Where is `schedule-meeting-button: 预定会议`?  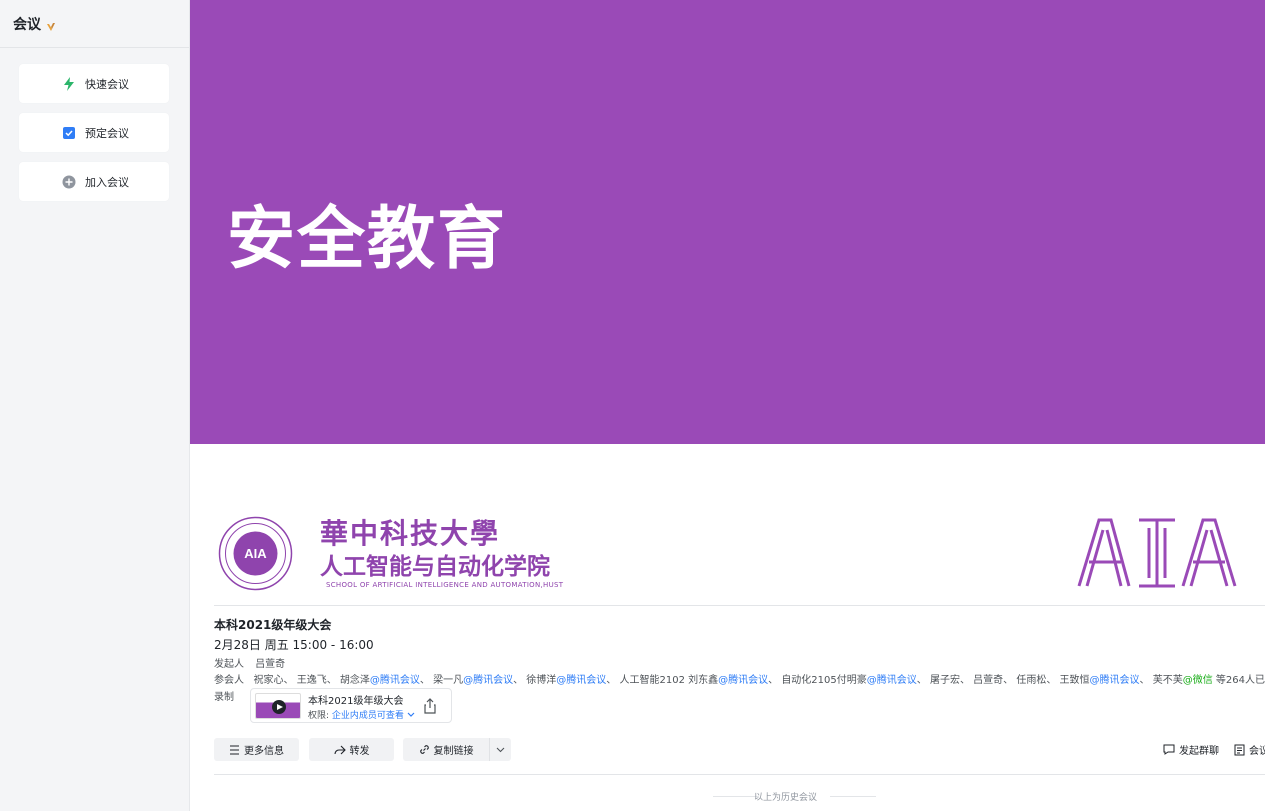
schedule-meeting-button: 预定会议 is located at coordinates (94, 132).